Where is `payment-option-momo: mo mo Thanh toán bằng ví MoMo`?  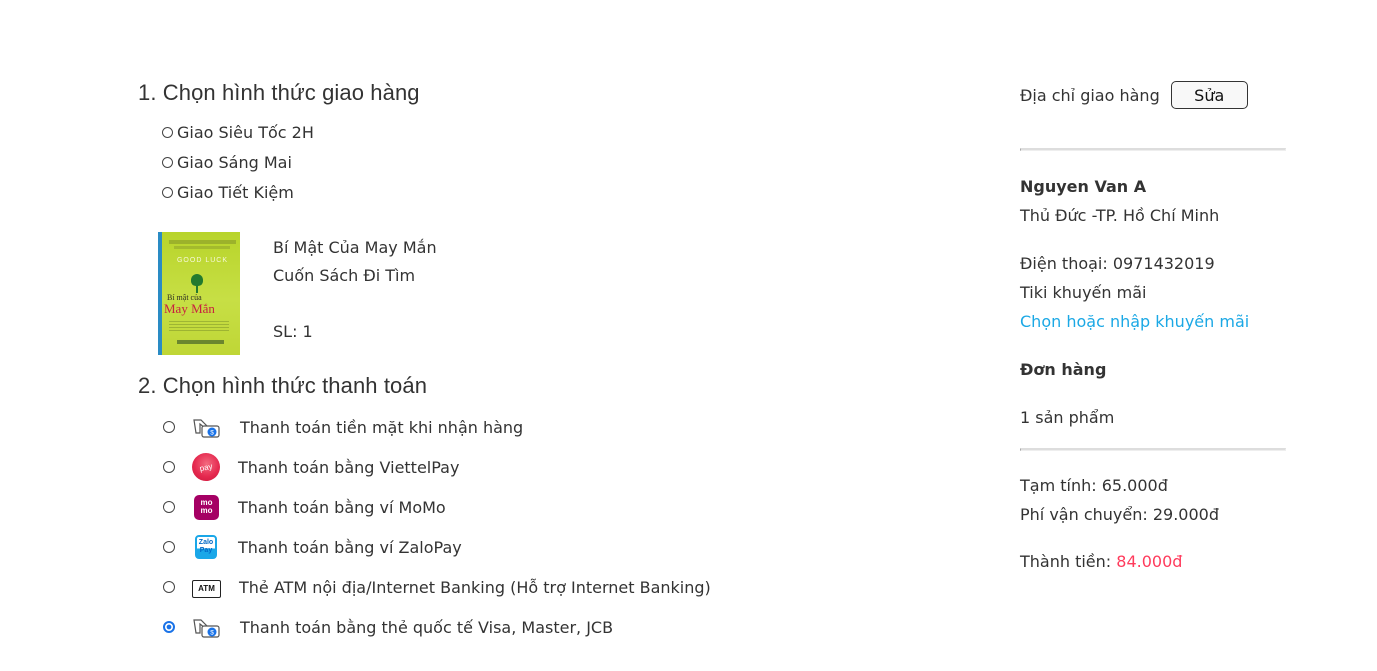
payment-option-momo: mo mo Thanh toán bằng ví MoMo is located at coordinates (530, 507).